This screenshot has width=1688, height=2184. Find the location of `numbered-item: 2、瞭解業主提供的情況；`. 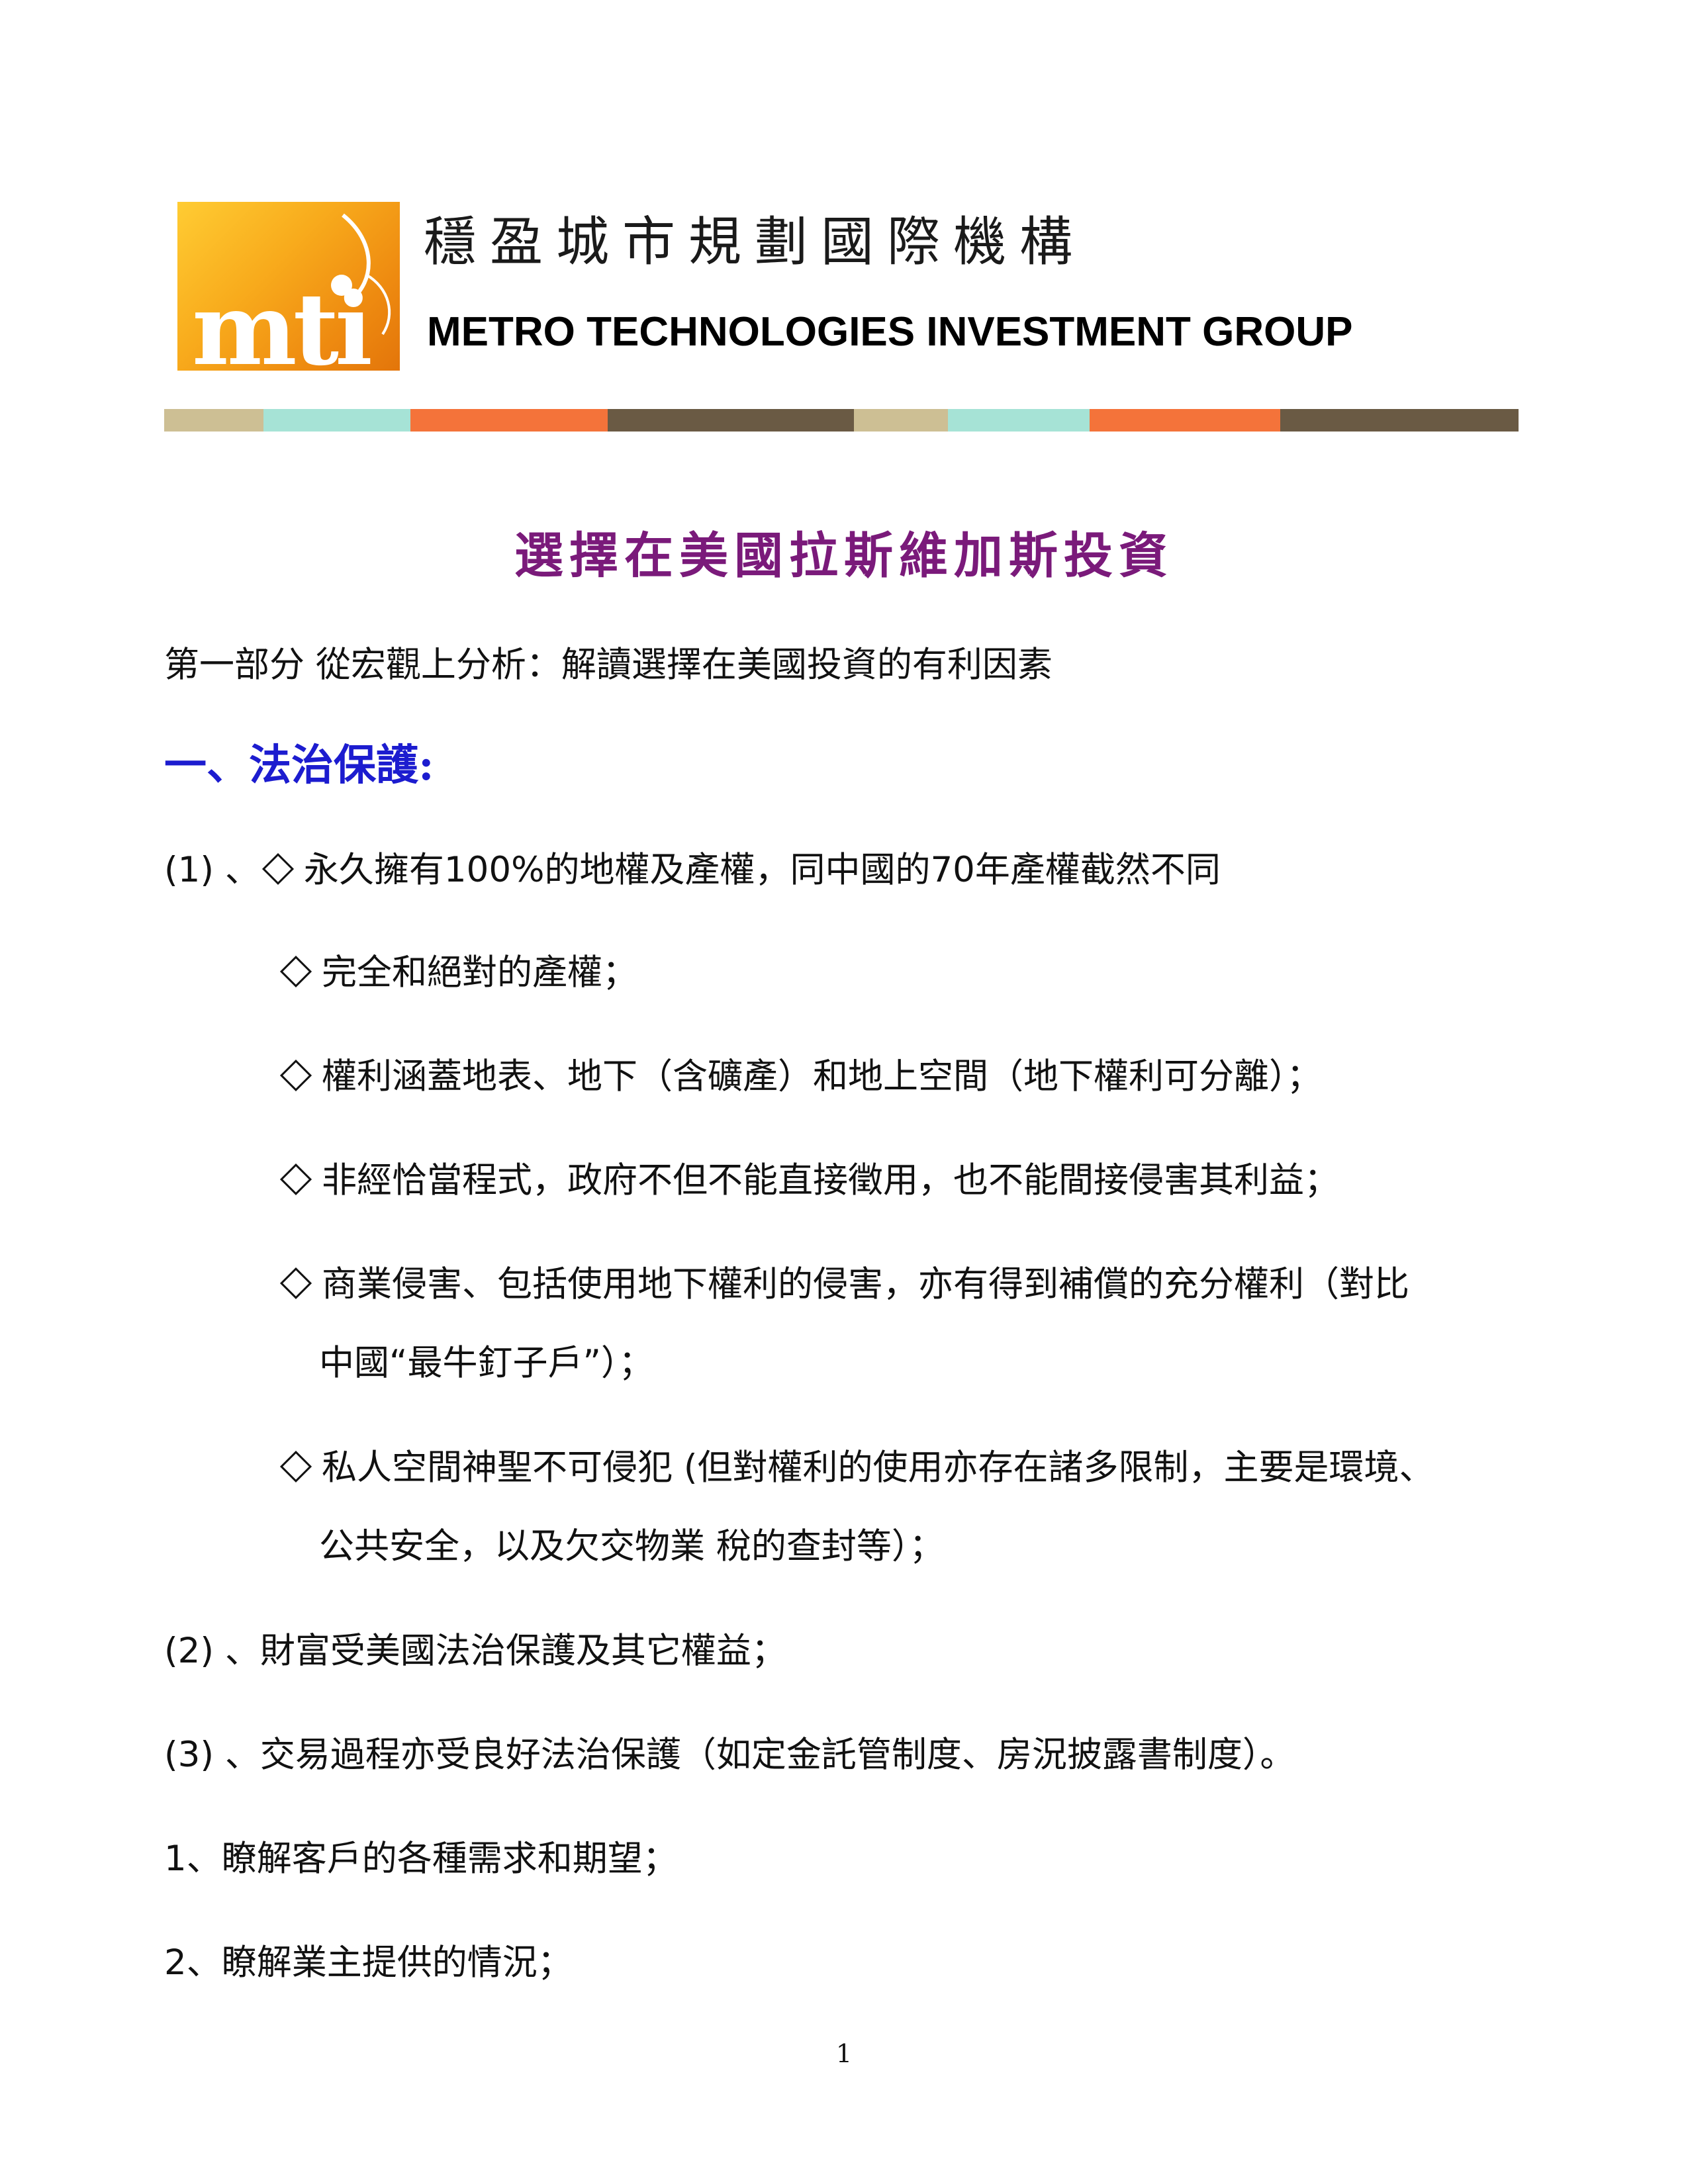

numbered-item: 2、瞭解業主提供的情況； is located at coordinates (368, 1962).